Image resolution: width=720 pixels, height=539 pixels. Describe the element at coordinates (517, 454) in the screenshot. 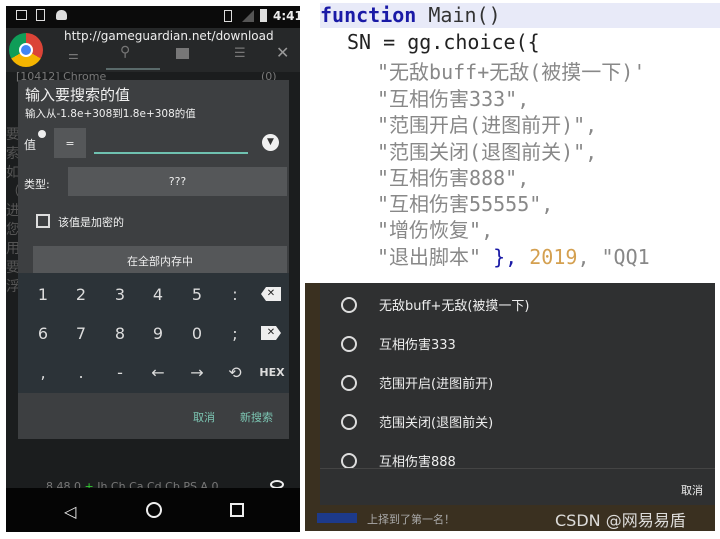

I see `choice-option: 互相伤害888` at that location.